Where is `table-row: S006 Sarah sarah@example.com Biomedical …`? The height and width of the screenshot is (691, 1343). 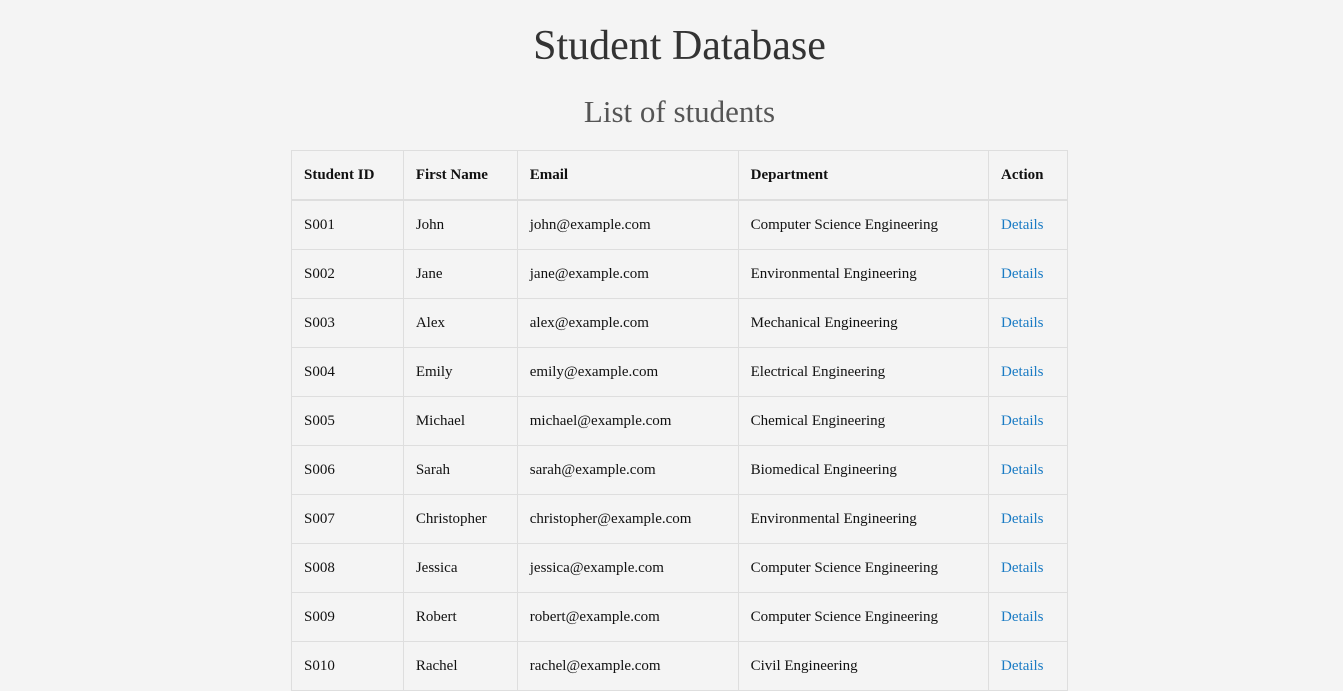 table-row: S006 Sarah sarah@example.com Biomedical … is located at coordinates (679, 470).